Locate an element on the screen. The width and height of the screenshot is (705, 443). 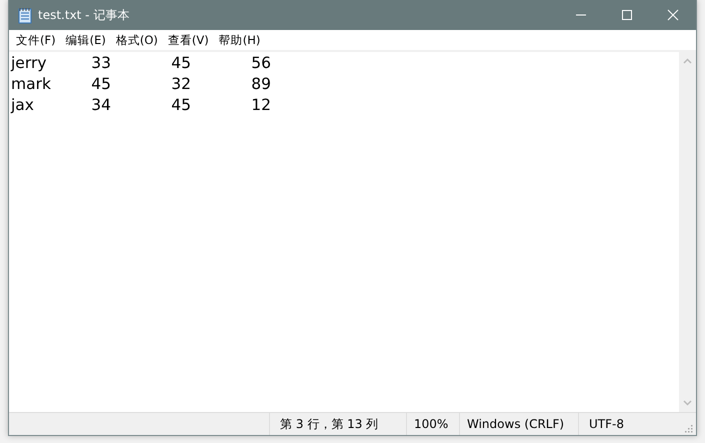
menu-item: 帮助(H) is located at coordinates (240, 40).